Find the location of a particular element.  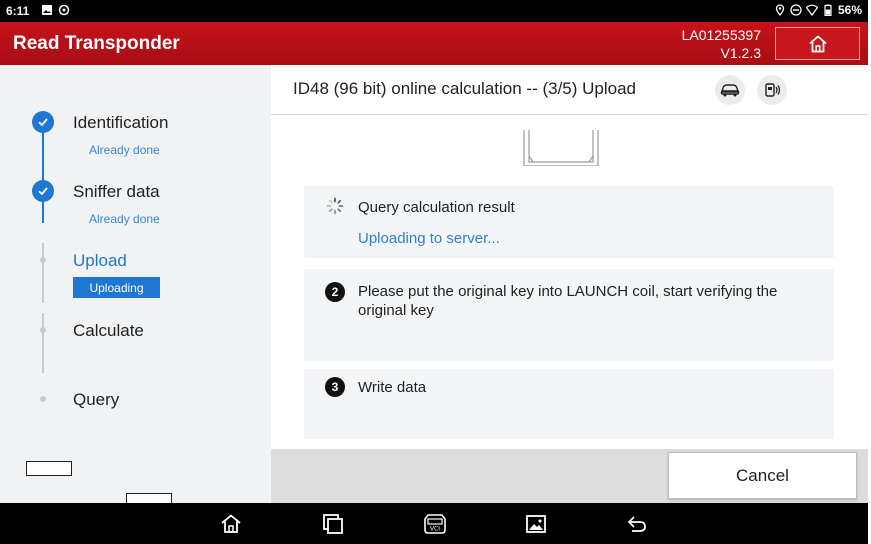

step-card: 3 Write data is located at coordinates (569, 404).